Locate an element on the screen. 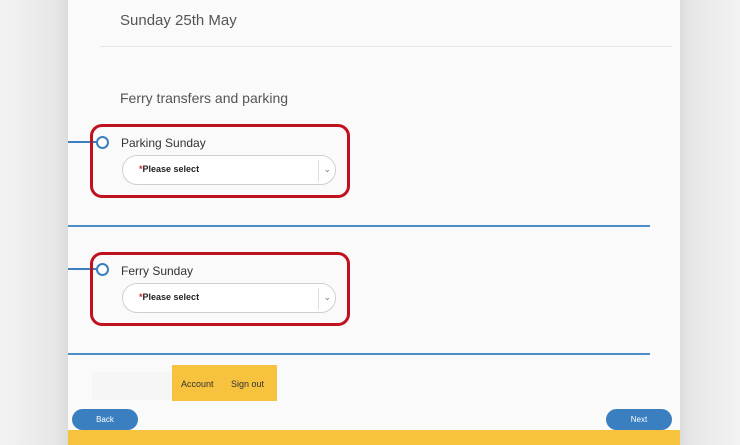  account-link: Account is located at coordinates (197, 384).